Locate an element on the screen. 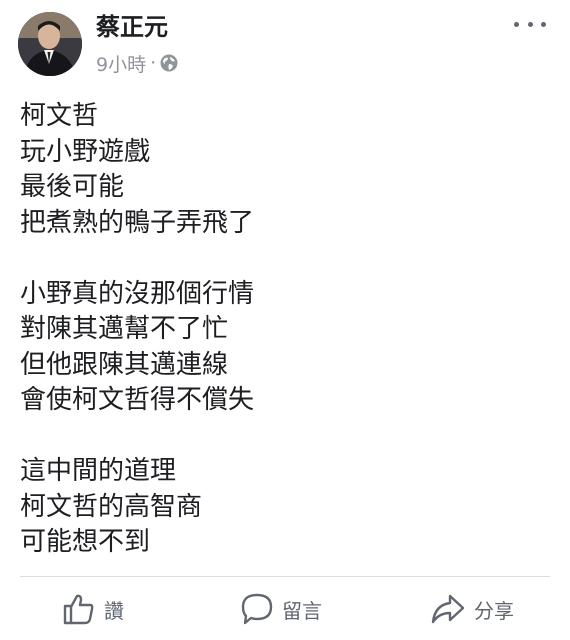 The image size is (570, 640). post-meta: 9小時 · is located at coordinates (137, 63).